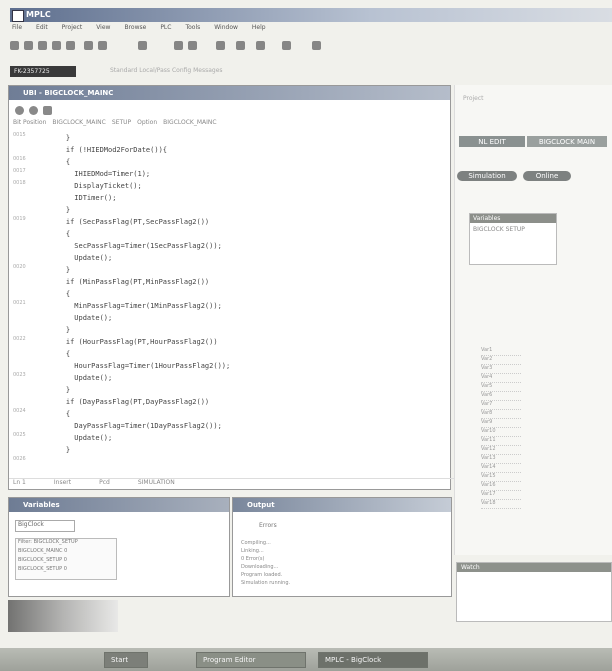 This screenshot has width=612, height=671. Describe the element at coordinates (28, 45) in the screenshot. I see `open-icon` at that location.